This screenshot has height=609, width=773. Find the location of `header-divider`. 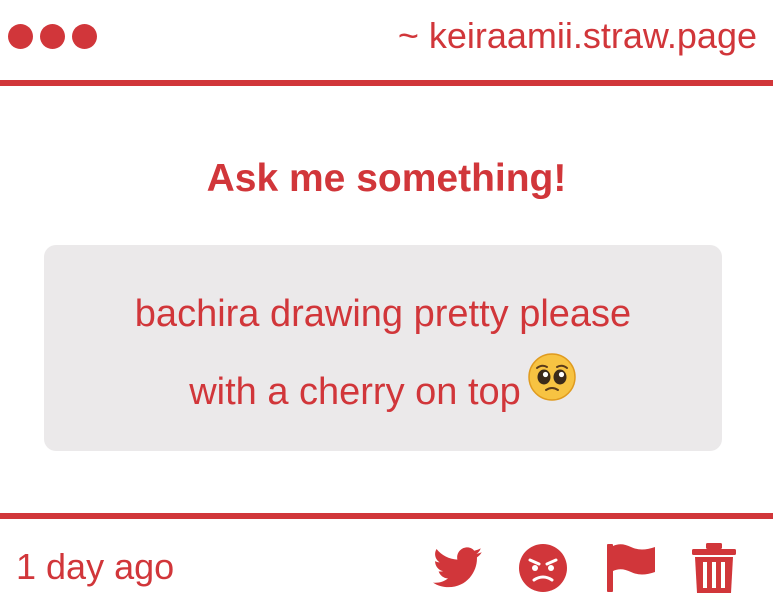

header-divider is located at coordinates (386, 83).